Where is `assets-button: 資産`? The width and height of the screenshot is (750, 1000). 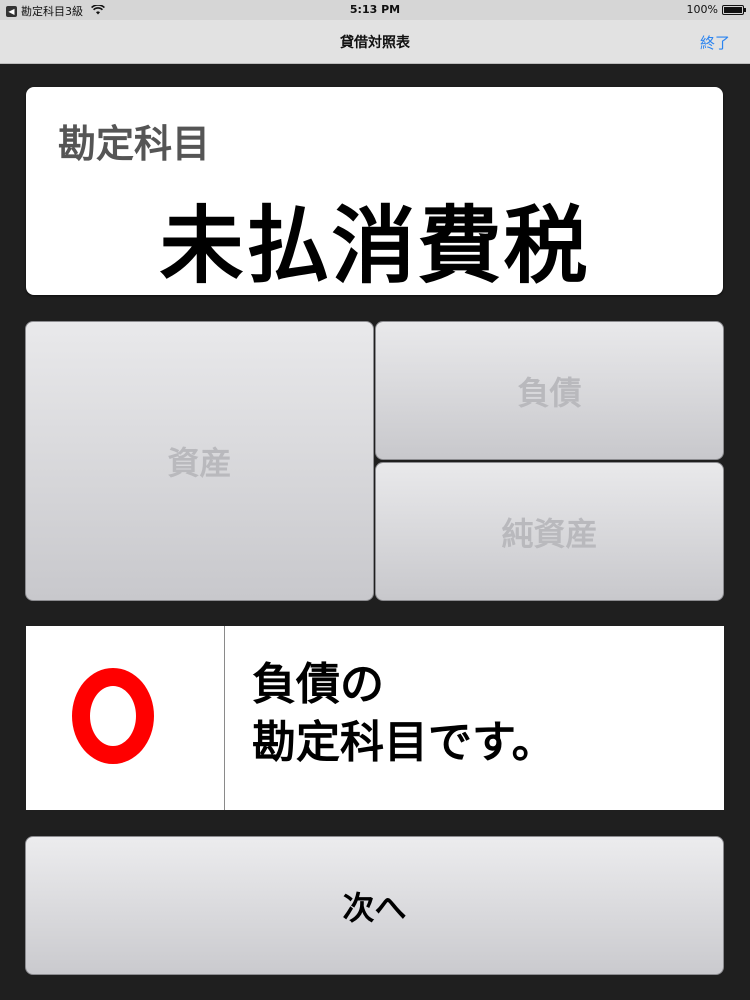
assets-button: 資産 is located at coordinates (199, 461).